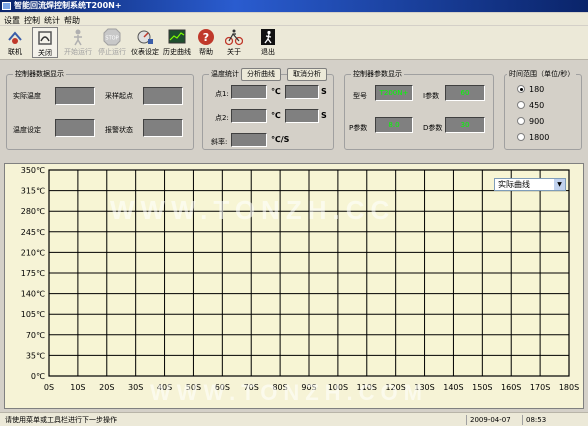  Describe the element at coordinates (294, 19) in the screenshot. I see `menu-bar: 设置 控制 统计 帮助` at that location.